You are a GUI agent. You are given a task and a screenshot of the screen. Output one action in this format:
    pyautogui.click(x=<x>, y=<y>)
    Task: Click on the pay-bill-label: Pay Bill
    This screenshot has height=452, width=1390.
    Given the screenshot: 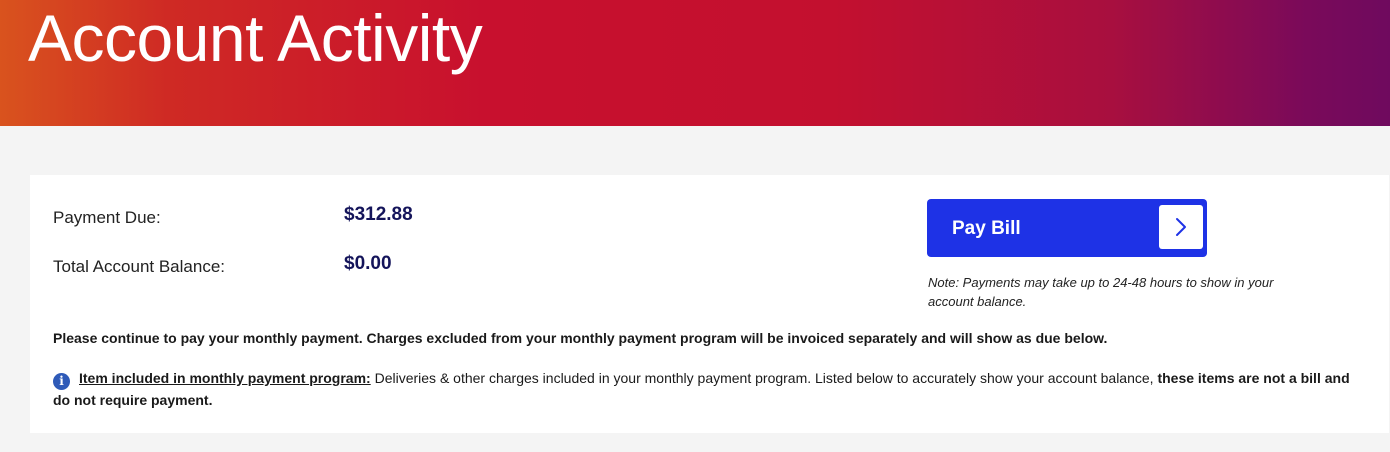 What is the action you would take?
    pyautogui.click(x=986, y=228)
    